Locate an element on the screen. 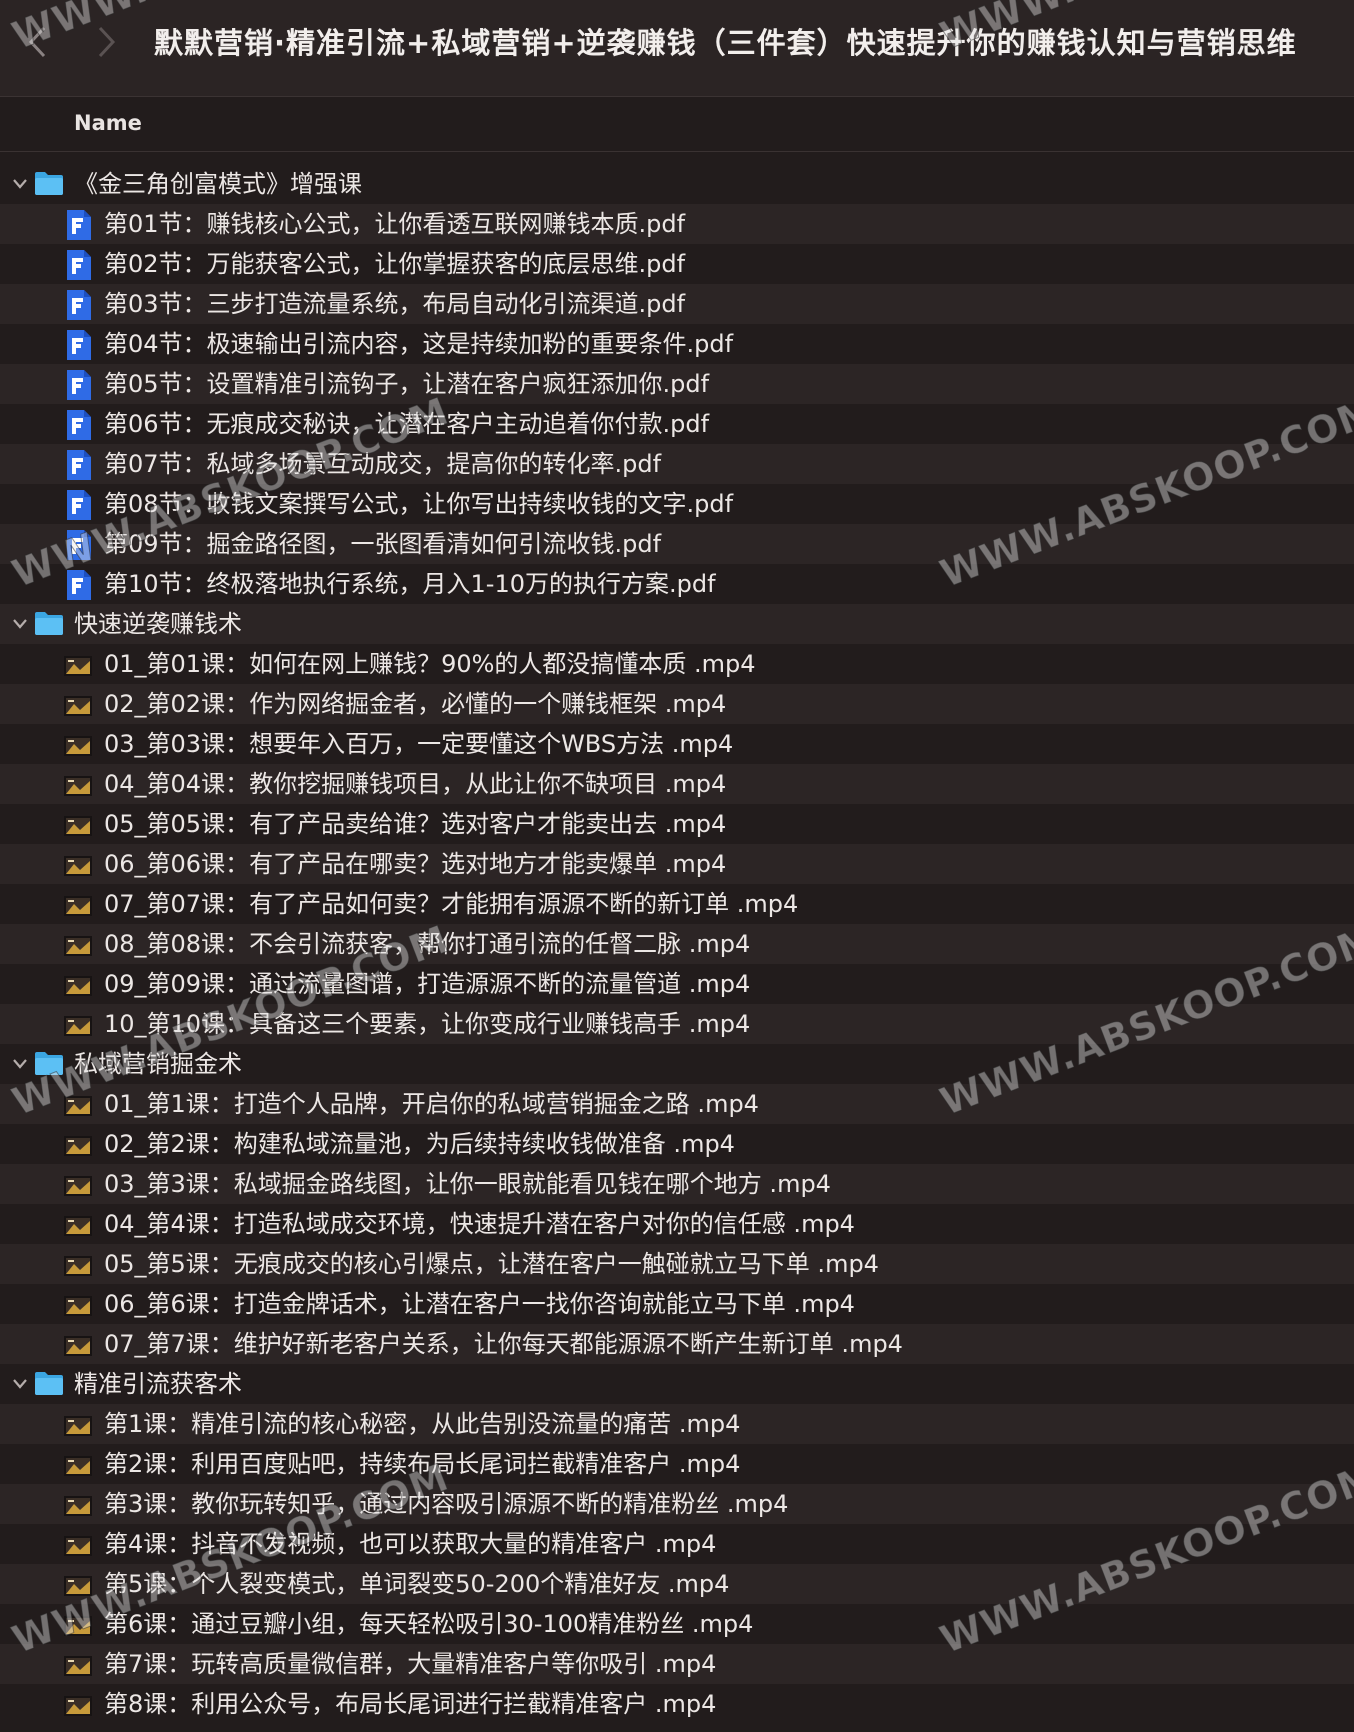 The height and width of the screenshot is (1732, 1354). file-row: 07_第7课：维护好新老客户关系，让你每天都能源源不断产生新订单 .mp4 is located at coordinates (677, 1344).